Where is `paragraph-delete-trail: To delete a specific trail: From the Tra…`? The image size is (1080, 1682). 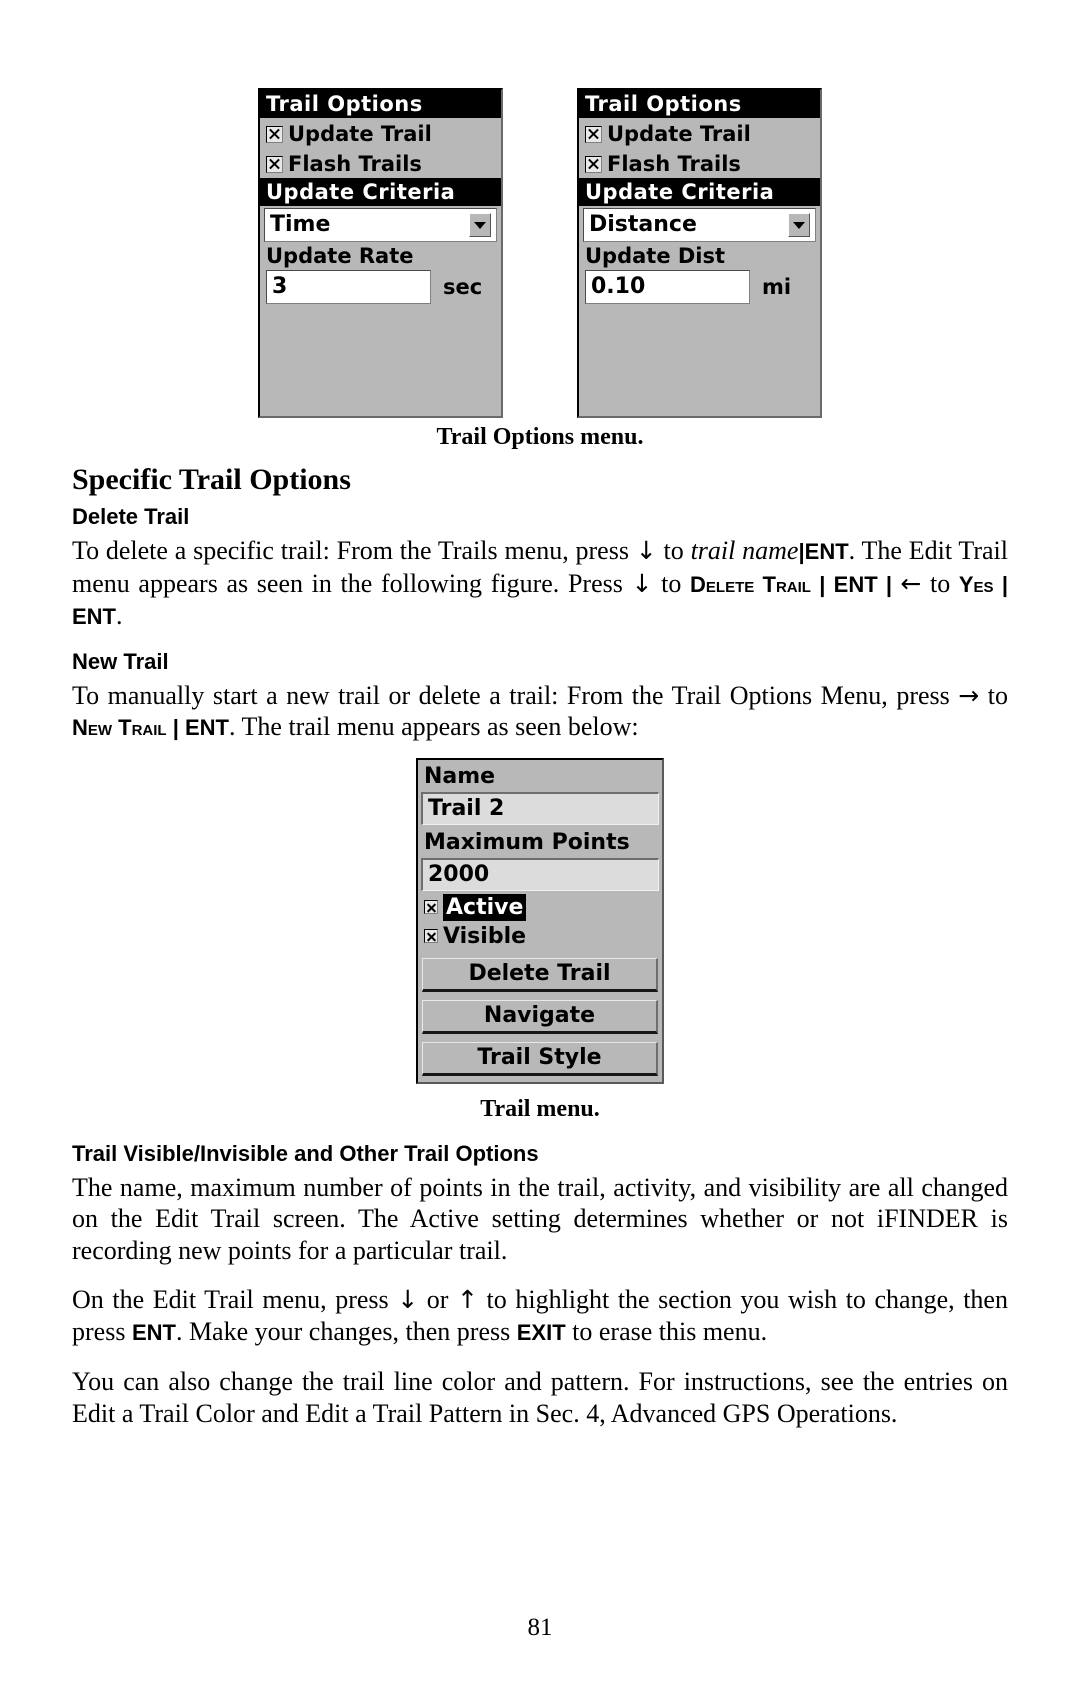 paragraph-delete-trail: To delete a specific trail: From the Tra… is located at coordinates (540, 584).